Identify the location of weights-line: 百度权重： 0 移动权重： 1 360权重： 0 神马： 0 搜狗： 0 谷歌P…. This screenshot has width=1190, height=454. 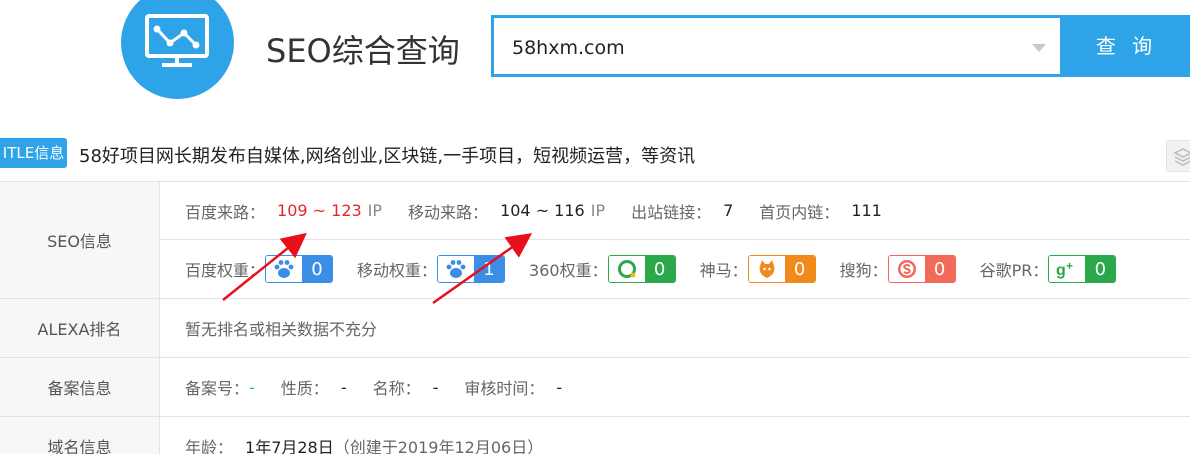
(675, 269).